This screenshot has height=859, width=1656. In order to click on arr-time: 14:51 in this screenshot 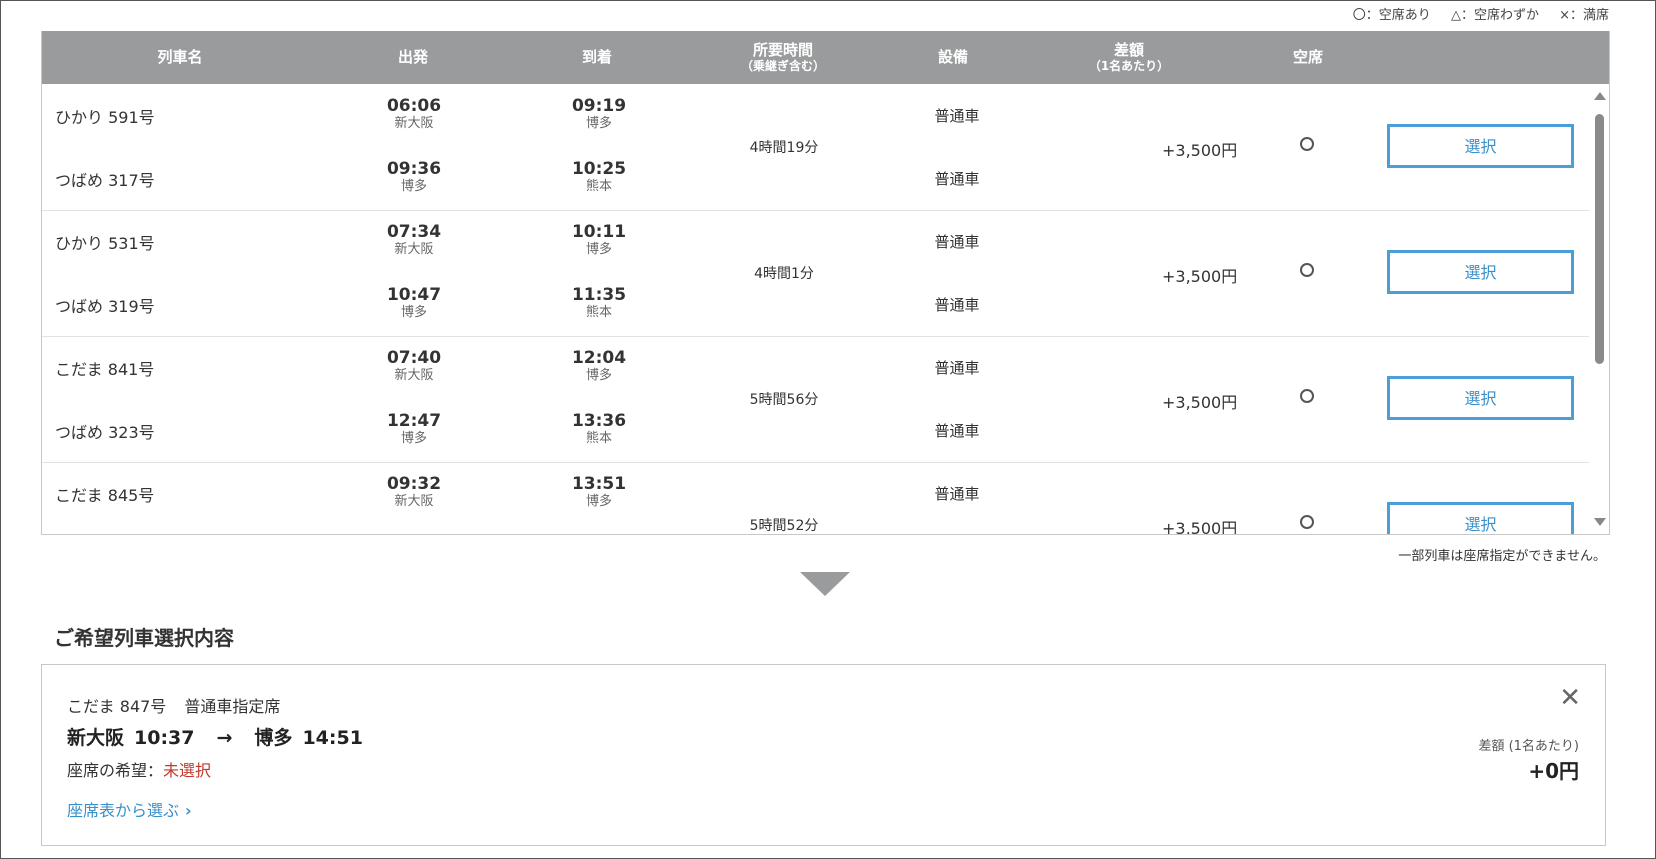, I will do `click(332, 738)`.